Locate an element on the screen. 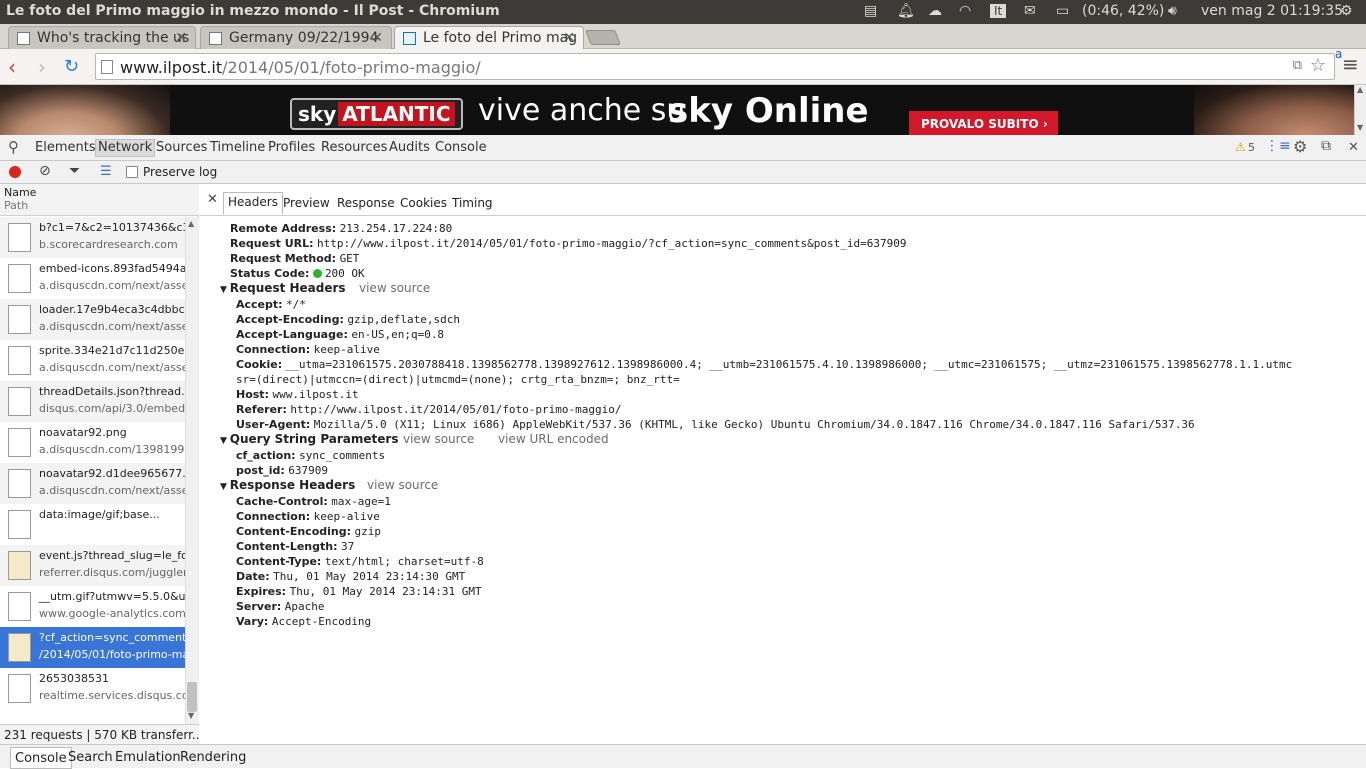 The width and height of the screenshot is (1366, 769). tab-3-active: Le foto del Primo mag ✕ is located at coordinates (489, 38).